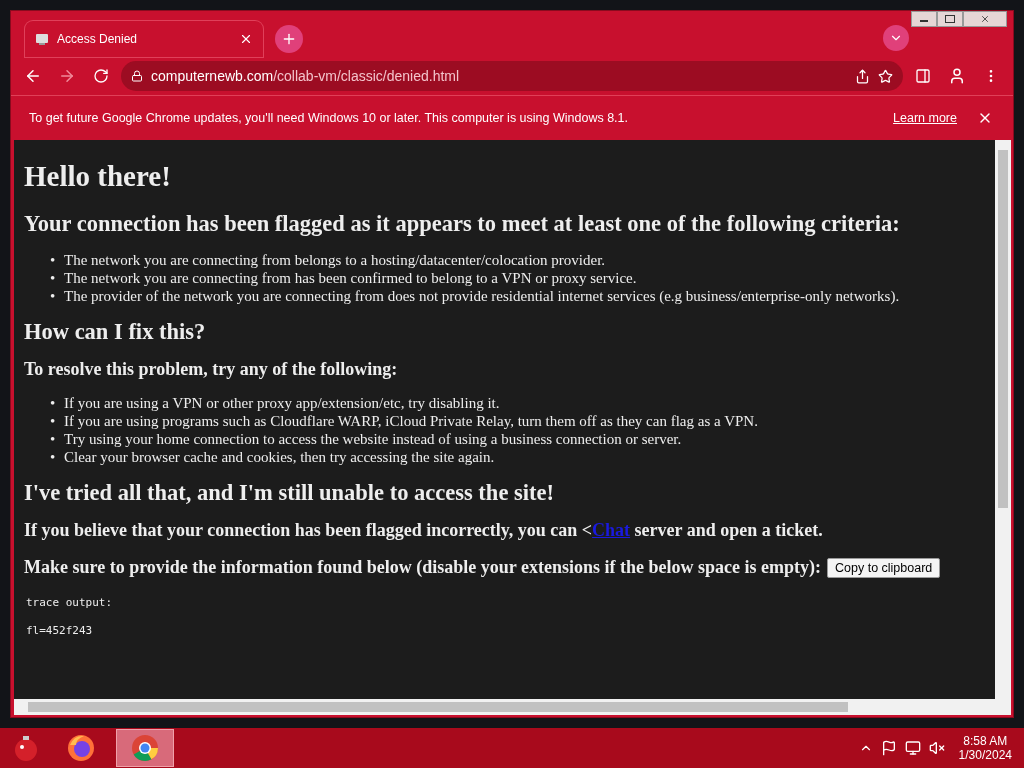 The height and width of the screenshot is (768, 1024). I want to click on criteria-item: The network you are connecting from has been confirmed to belong to a VPN or proxy service., so click(350, 278).